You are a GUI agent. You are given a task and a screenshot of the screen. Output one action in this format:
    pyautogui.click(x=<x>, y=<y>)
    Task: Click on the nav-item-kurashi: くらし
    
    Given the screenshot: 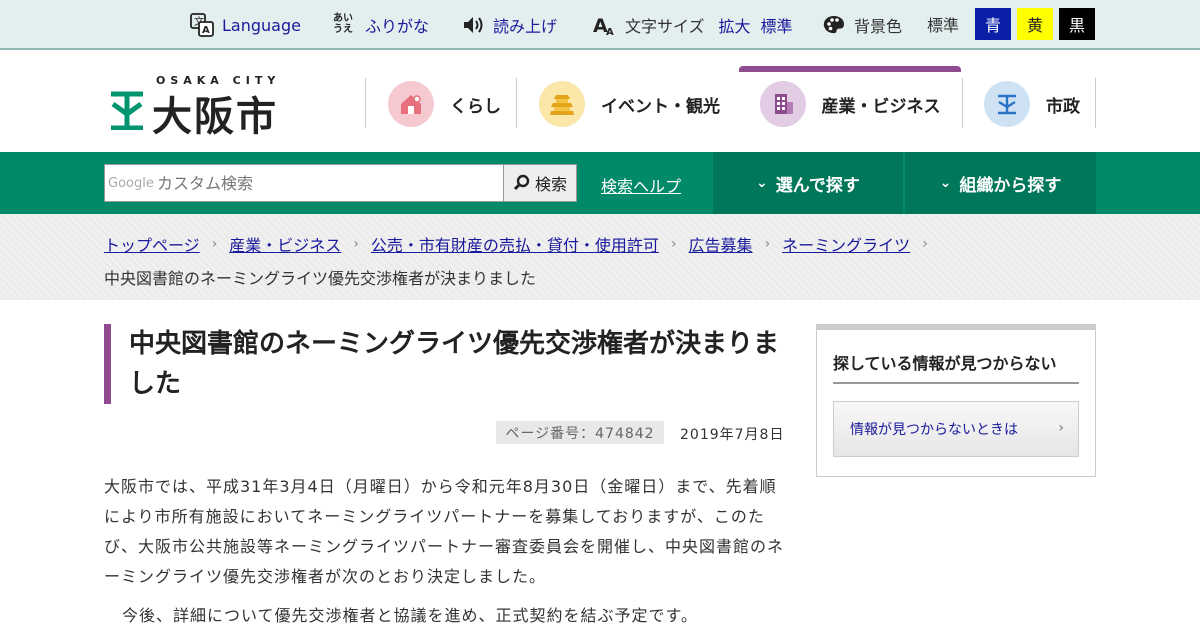 What is the action you would take?
    pyautogui.click(x=444, y=104)
    